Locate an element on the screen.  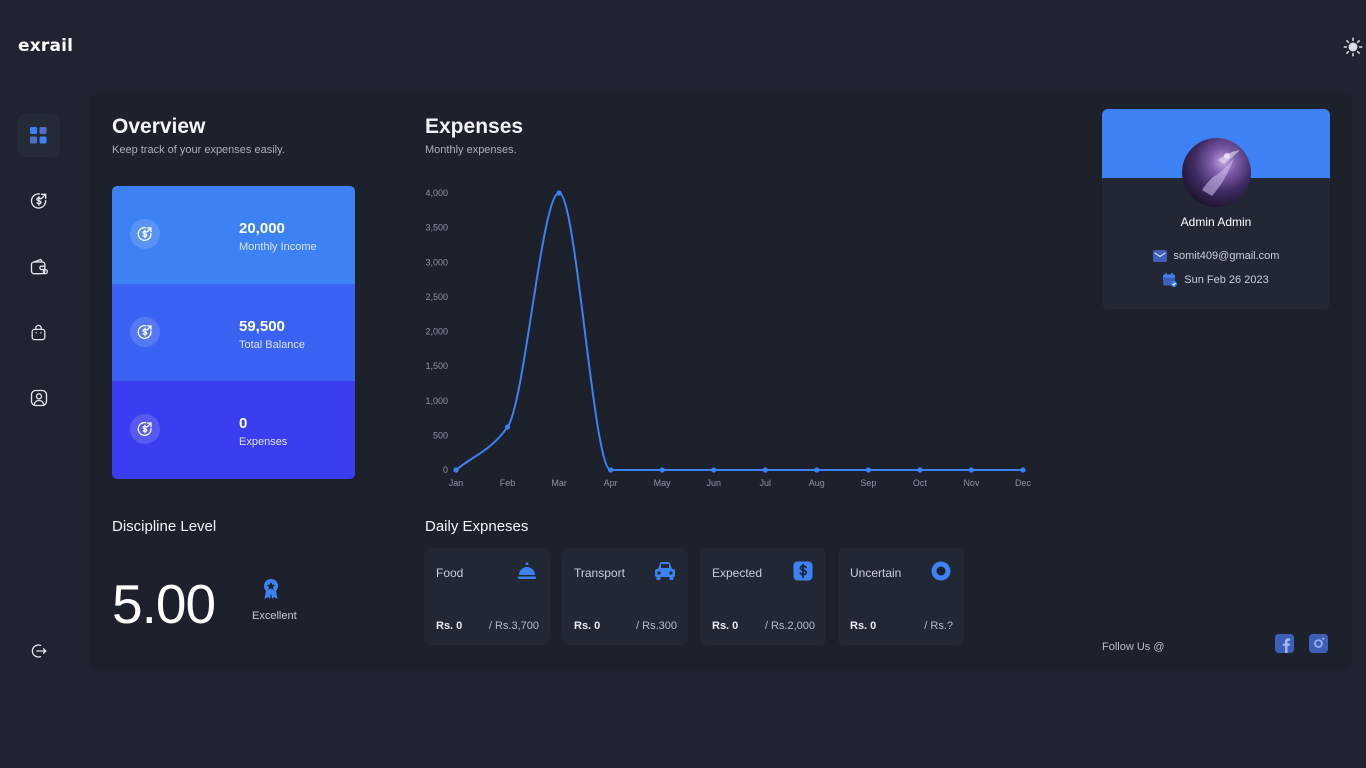
overview-subtitle: Keep track of your expenses easily. is located at coordinates (198, 150).